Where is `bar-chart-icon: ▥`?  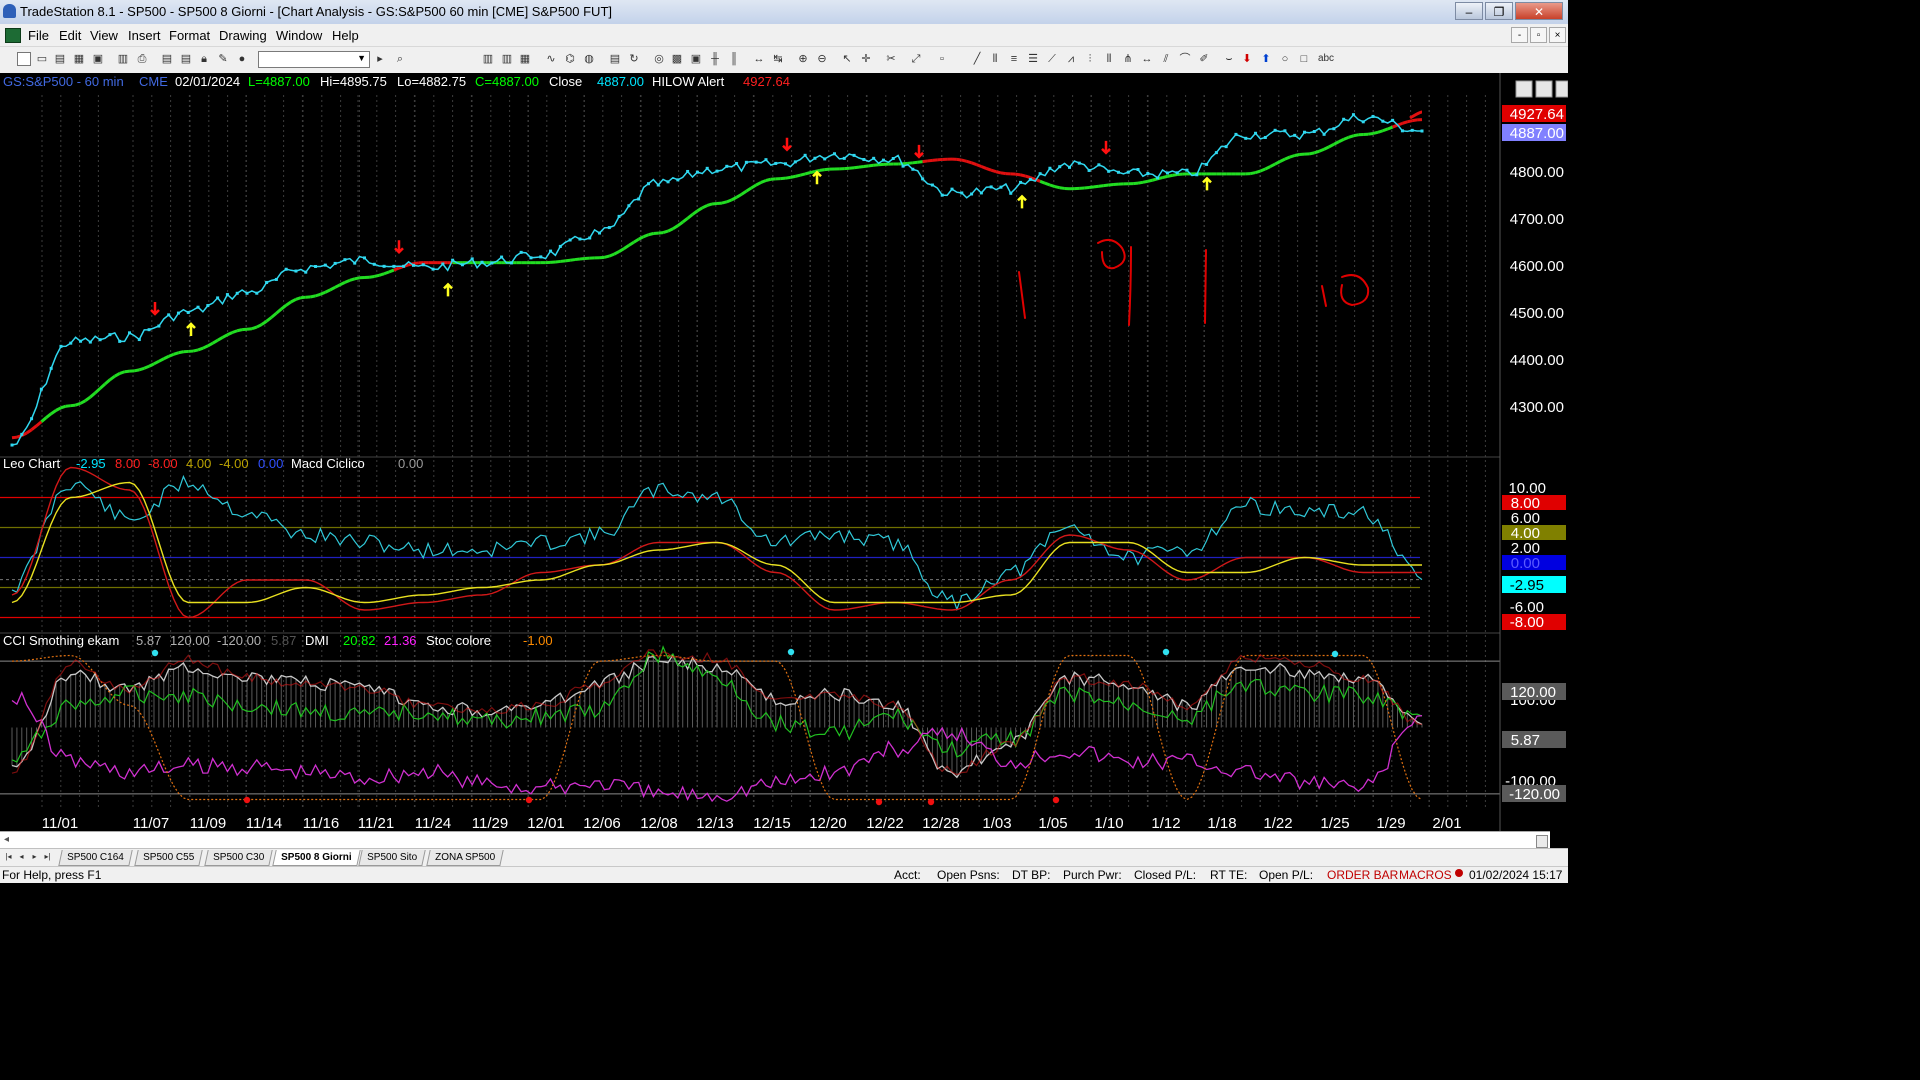 bar-chart-icon: ▥ is located at coordinates (488, 59).